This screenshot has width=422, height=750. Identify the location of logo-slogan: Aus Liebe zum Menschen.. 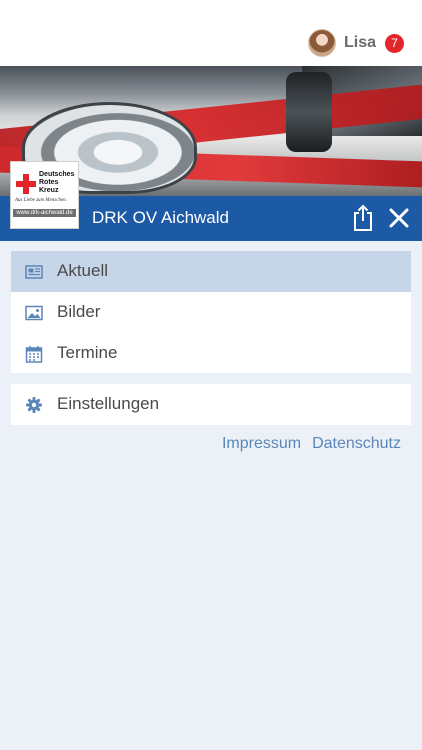
(41, 200).